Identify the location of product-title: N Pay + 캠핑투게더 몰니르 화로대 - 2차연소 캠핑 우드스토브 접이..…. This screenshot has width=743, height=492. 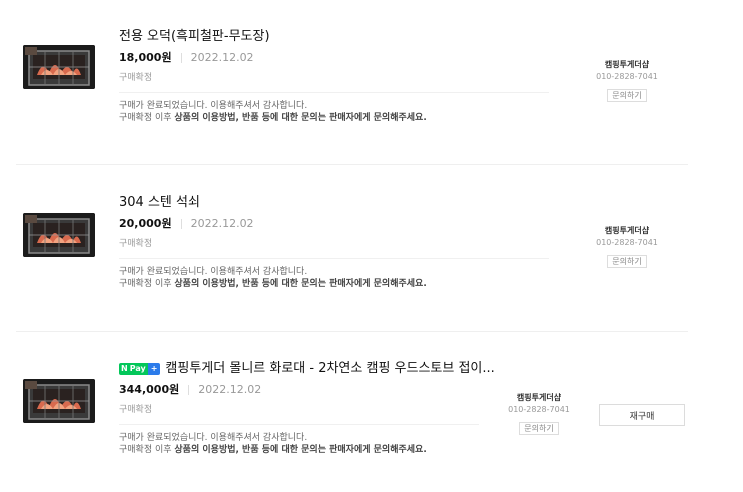
(349, 369).